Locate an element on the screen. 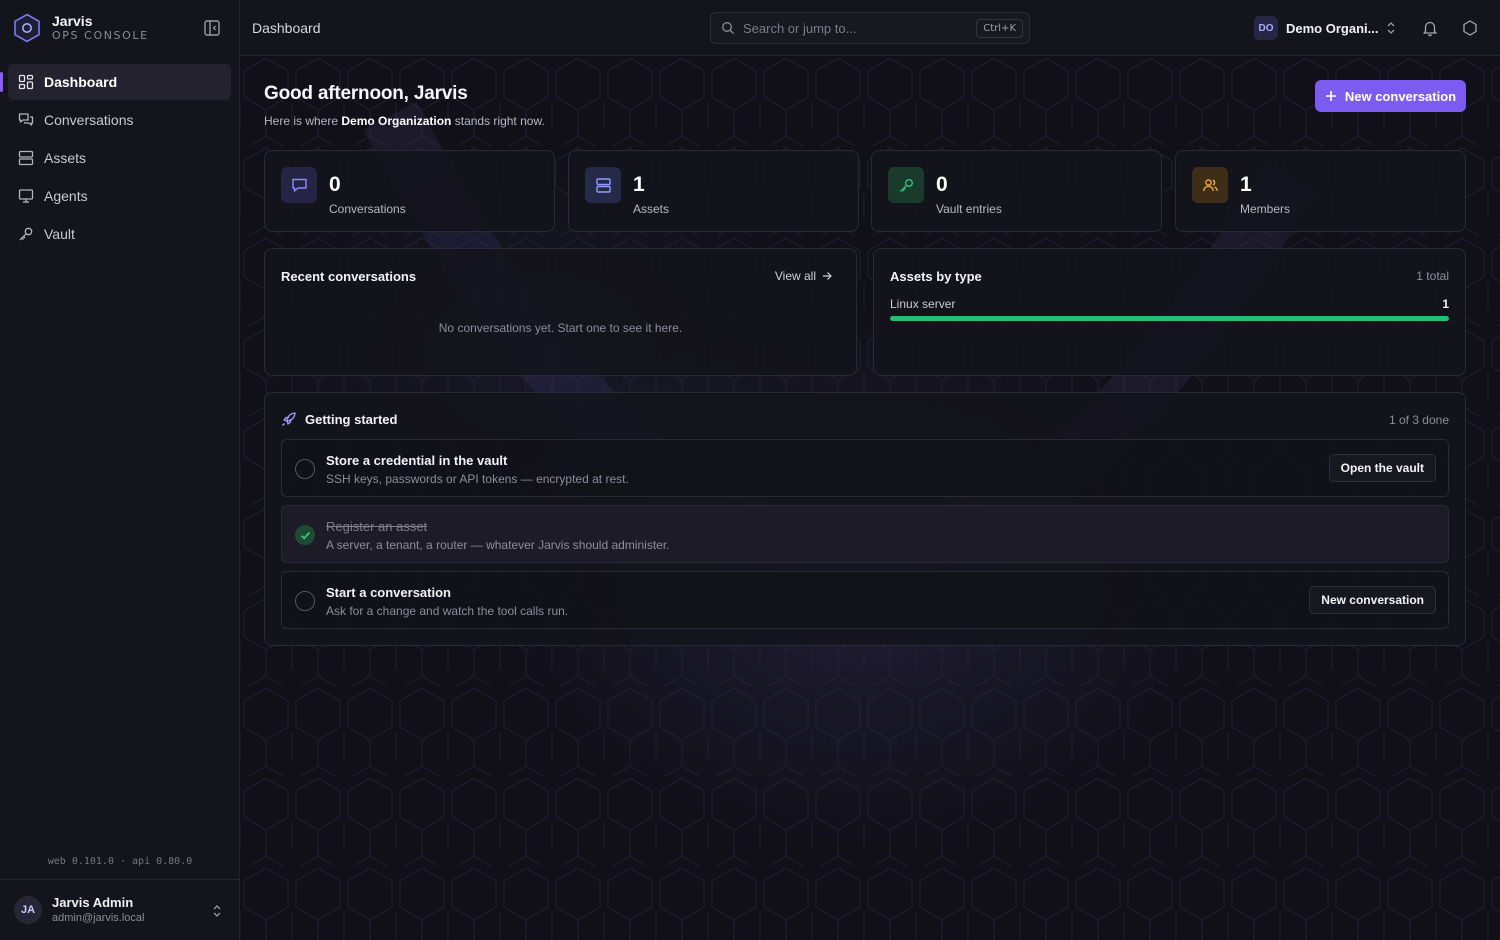  search-icon is located at coordinates (728, 28).